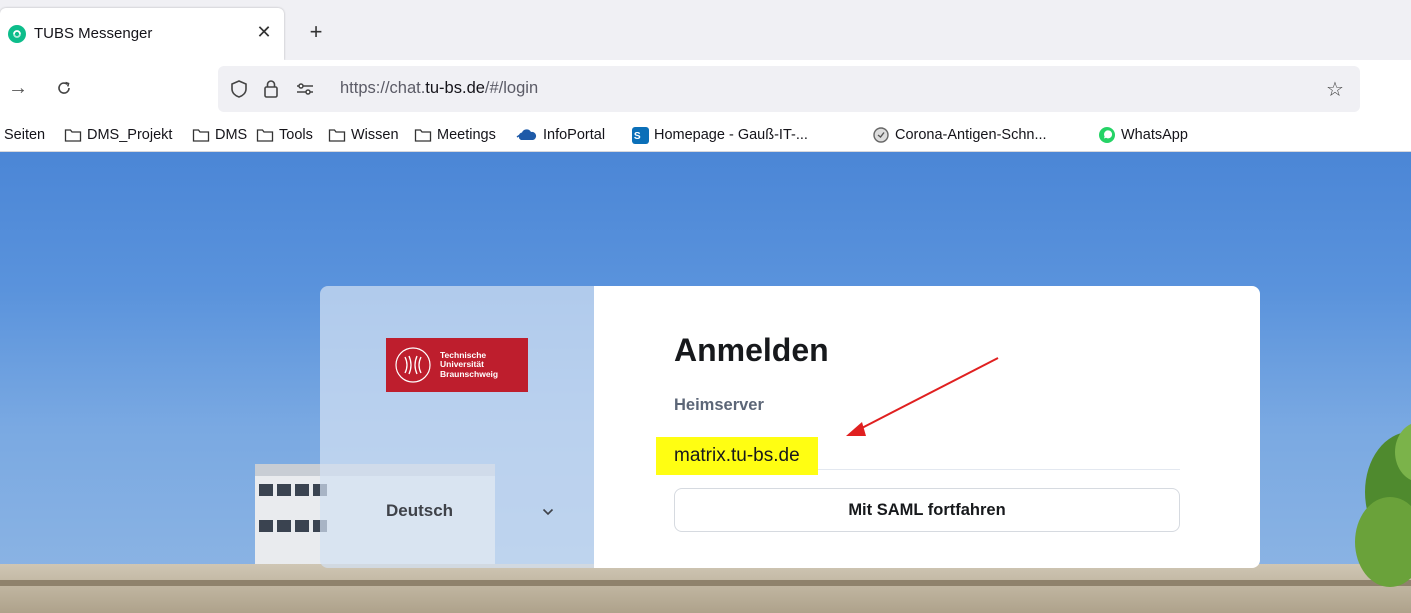  Describe the element at coordinates (93, 33) in the screenshot. I see `tab-title: TUBS Messenger` at that location.